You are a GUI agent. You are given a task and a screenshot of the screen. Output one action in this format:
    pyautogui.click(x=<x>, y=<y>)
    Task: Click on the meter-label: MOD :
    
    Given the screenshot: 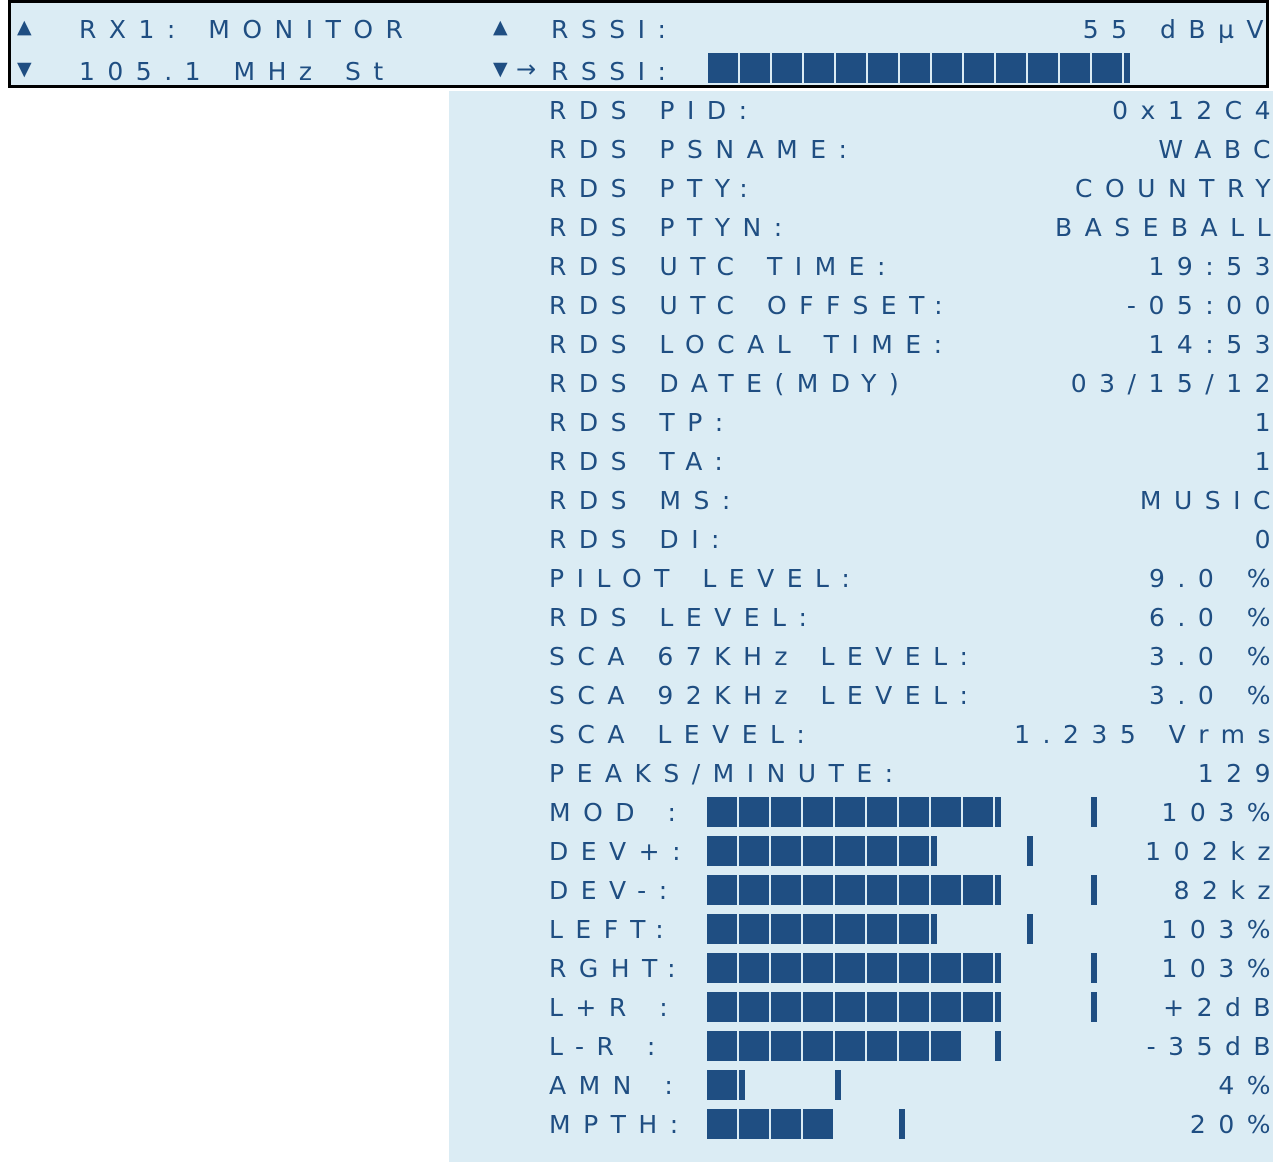 What is the action you would take?
    pyautogui.click(x=619, y=812)
    